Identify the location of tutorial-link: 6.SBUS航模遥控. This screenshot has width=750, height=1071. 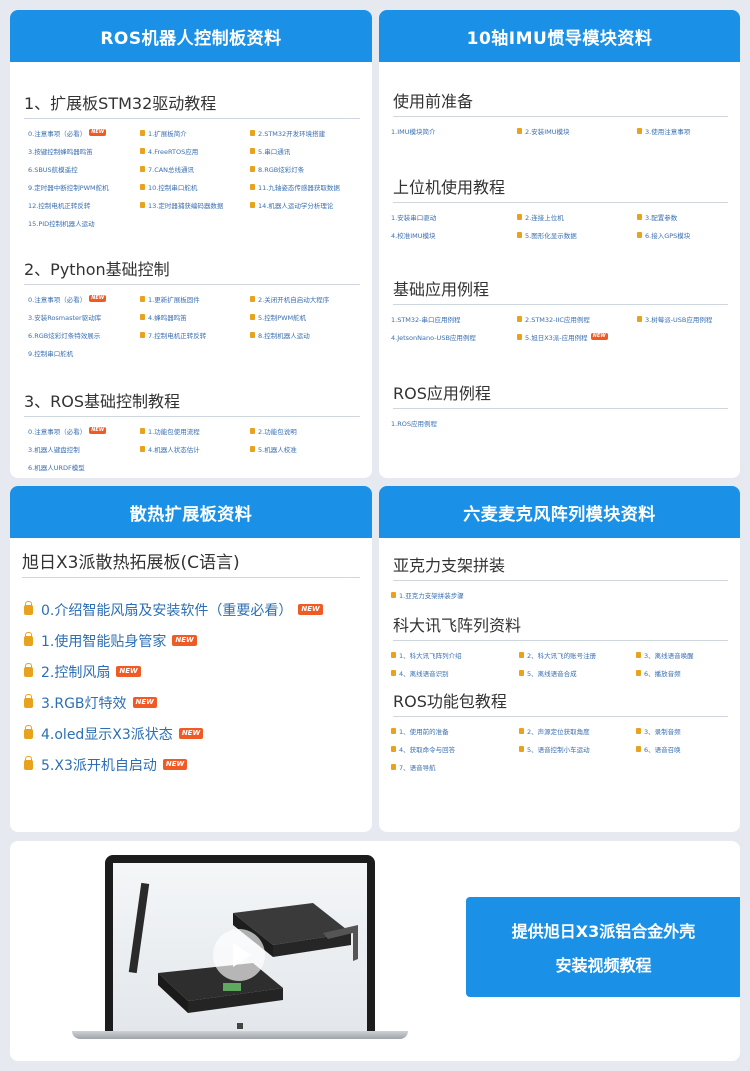
(84, 168).